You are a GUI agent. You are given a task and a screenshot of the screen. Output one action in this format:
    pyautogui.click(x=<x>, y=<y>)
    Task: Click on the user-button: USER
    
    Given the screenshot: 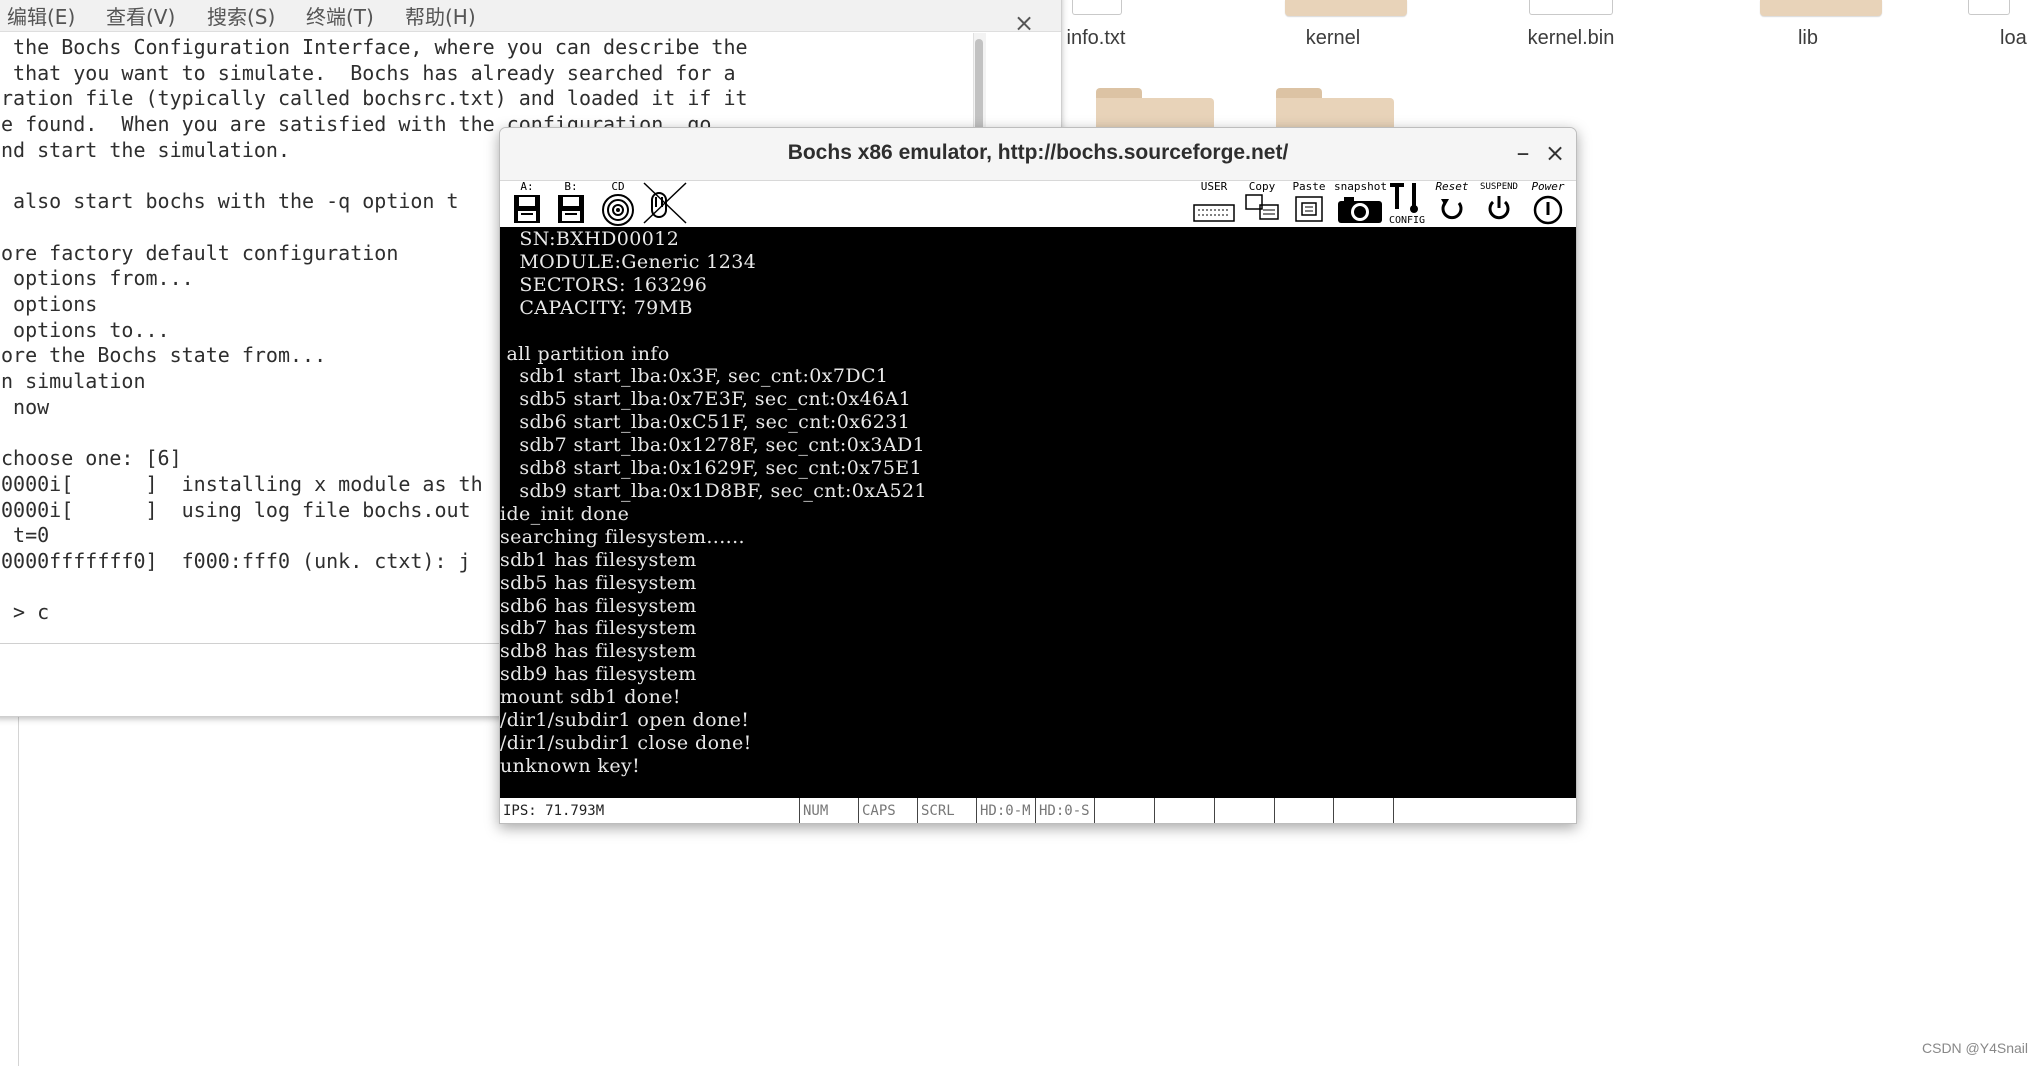 What is the action you would take?
    pyautogui.click(x=1214, y=204)
    